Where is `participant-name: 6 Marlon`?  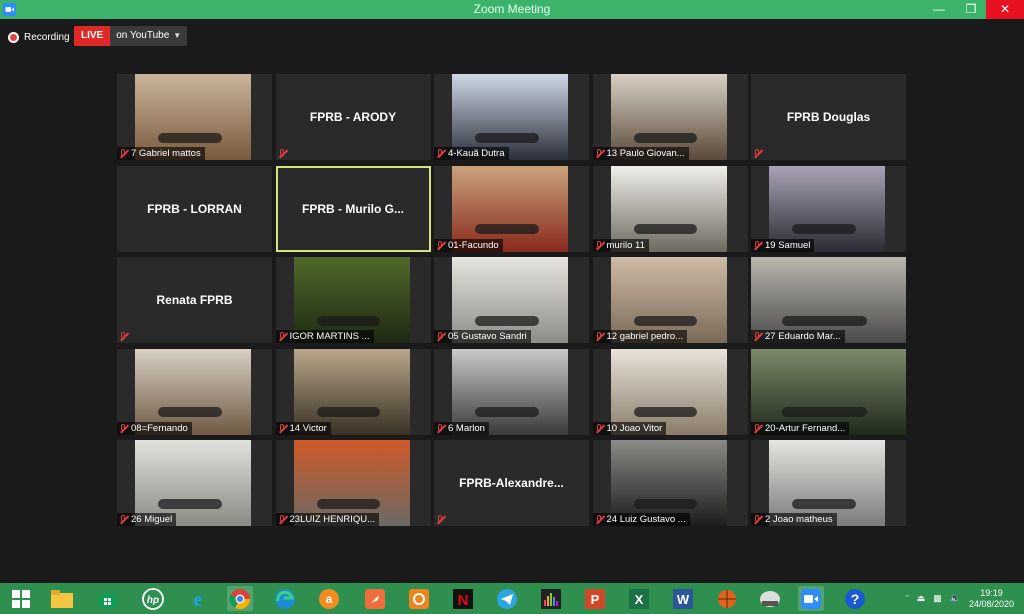
participant-name: 6 Marlon is located at coordinates (466, 428).